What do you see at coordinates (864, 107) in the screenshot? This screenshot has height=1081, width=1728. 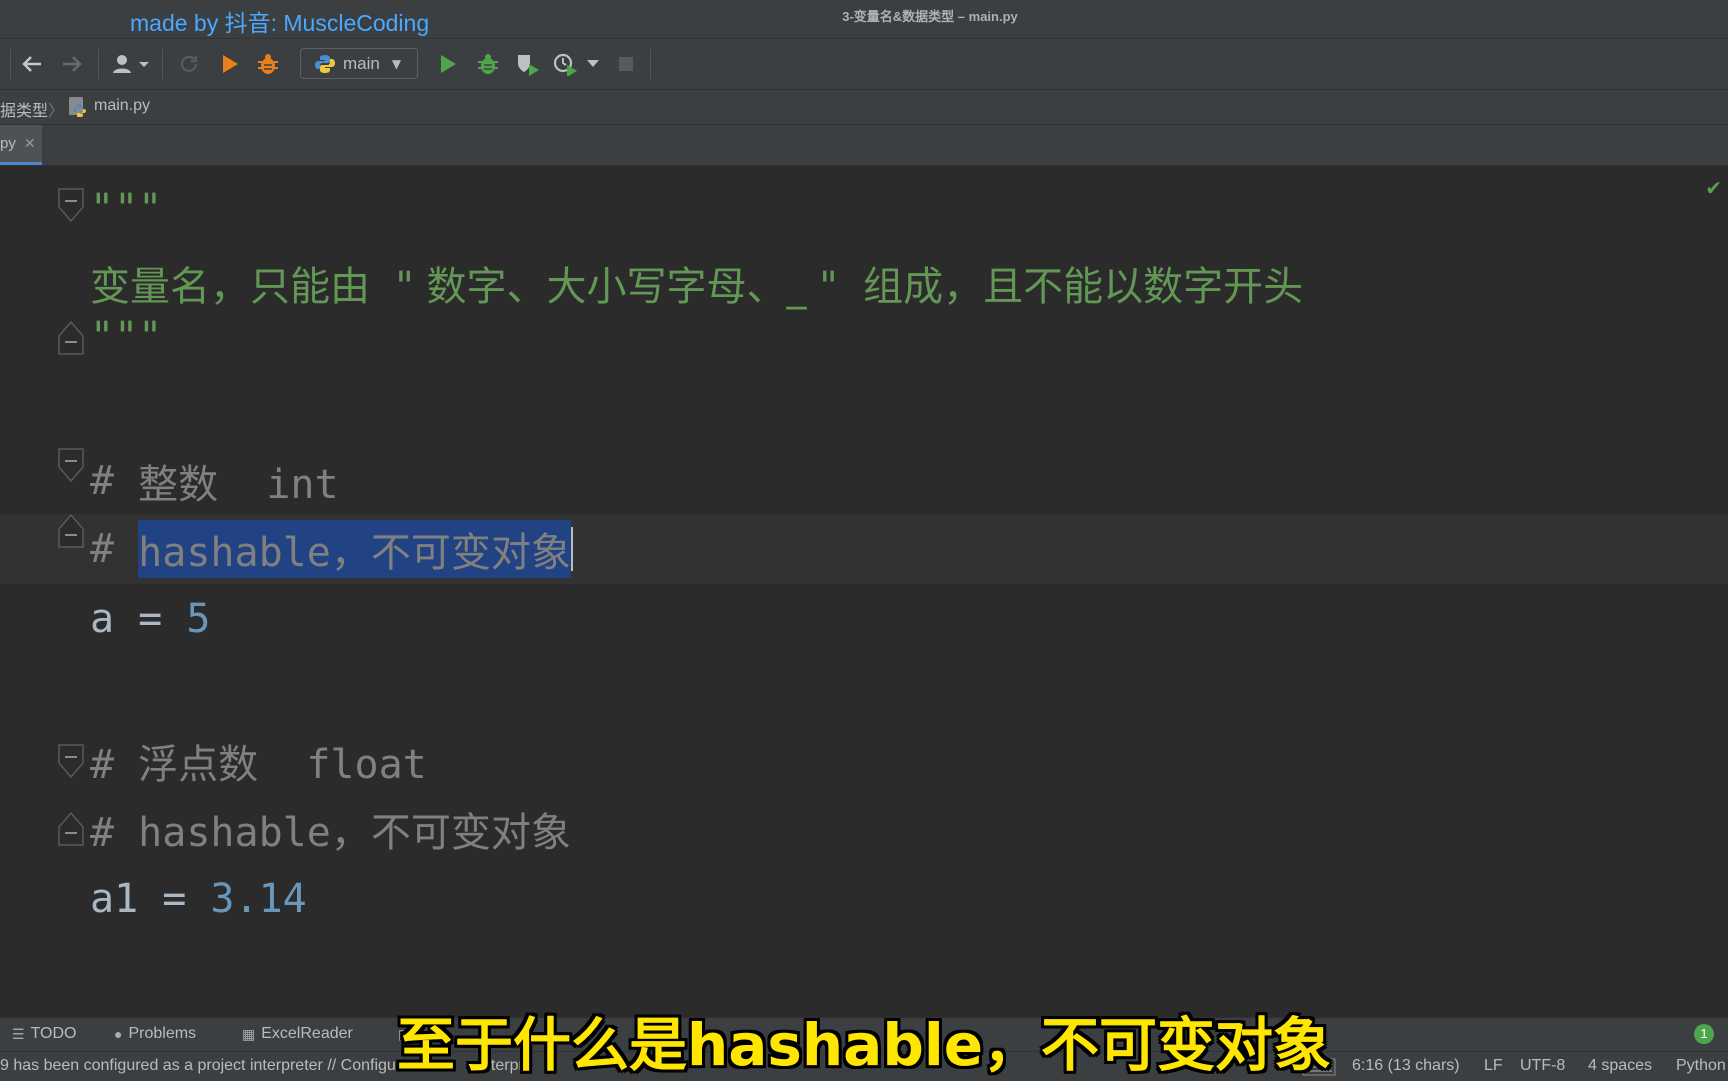 I see `breadcrumb: 据类型 〉 main.py` at bounding box center [864, 107].